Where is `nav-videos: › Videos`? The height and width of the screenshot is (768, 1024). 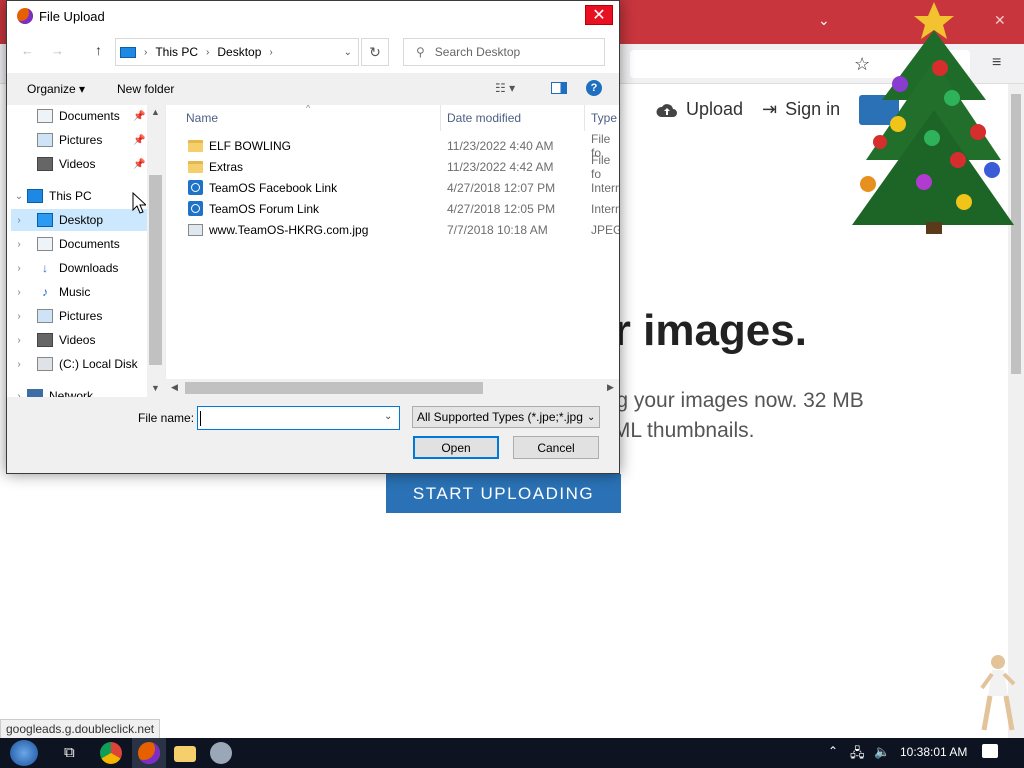
nav-videos: › Videos is located at coordinates (53, 340).